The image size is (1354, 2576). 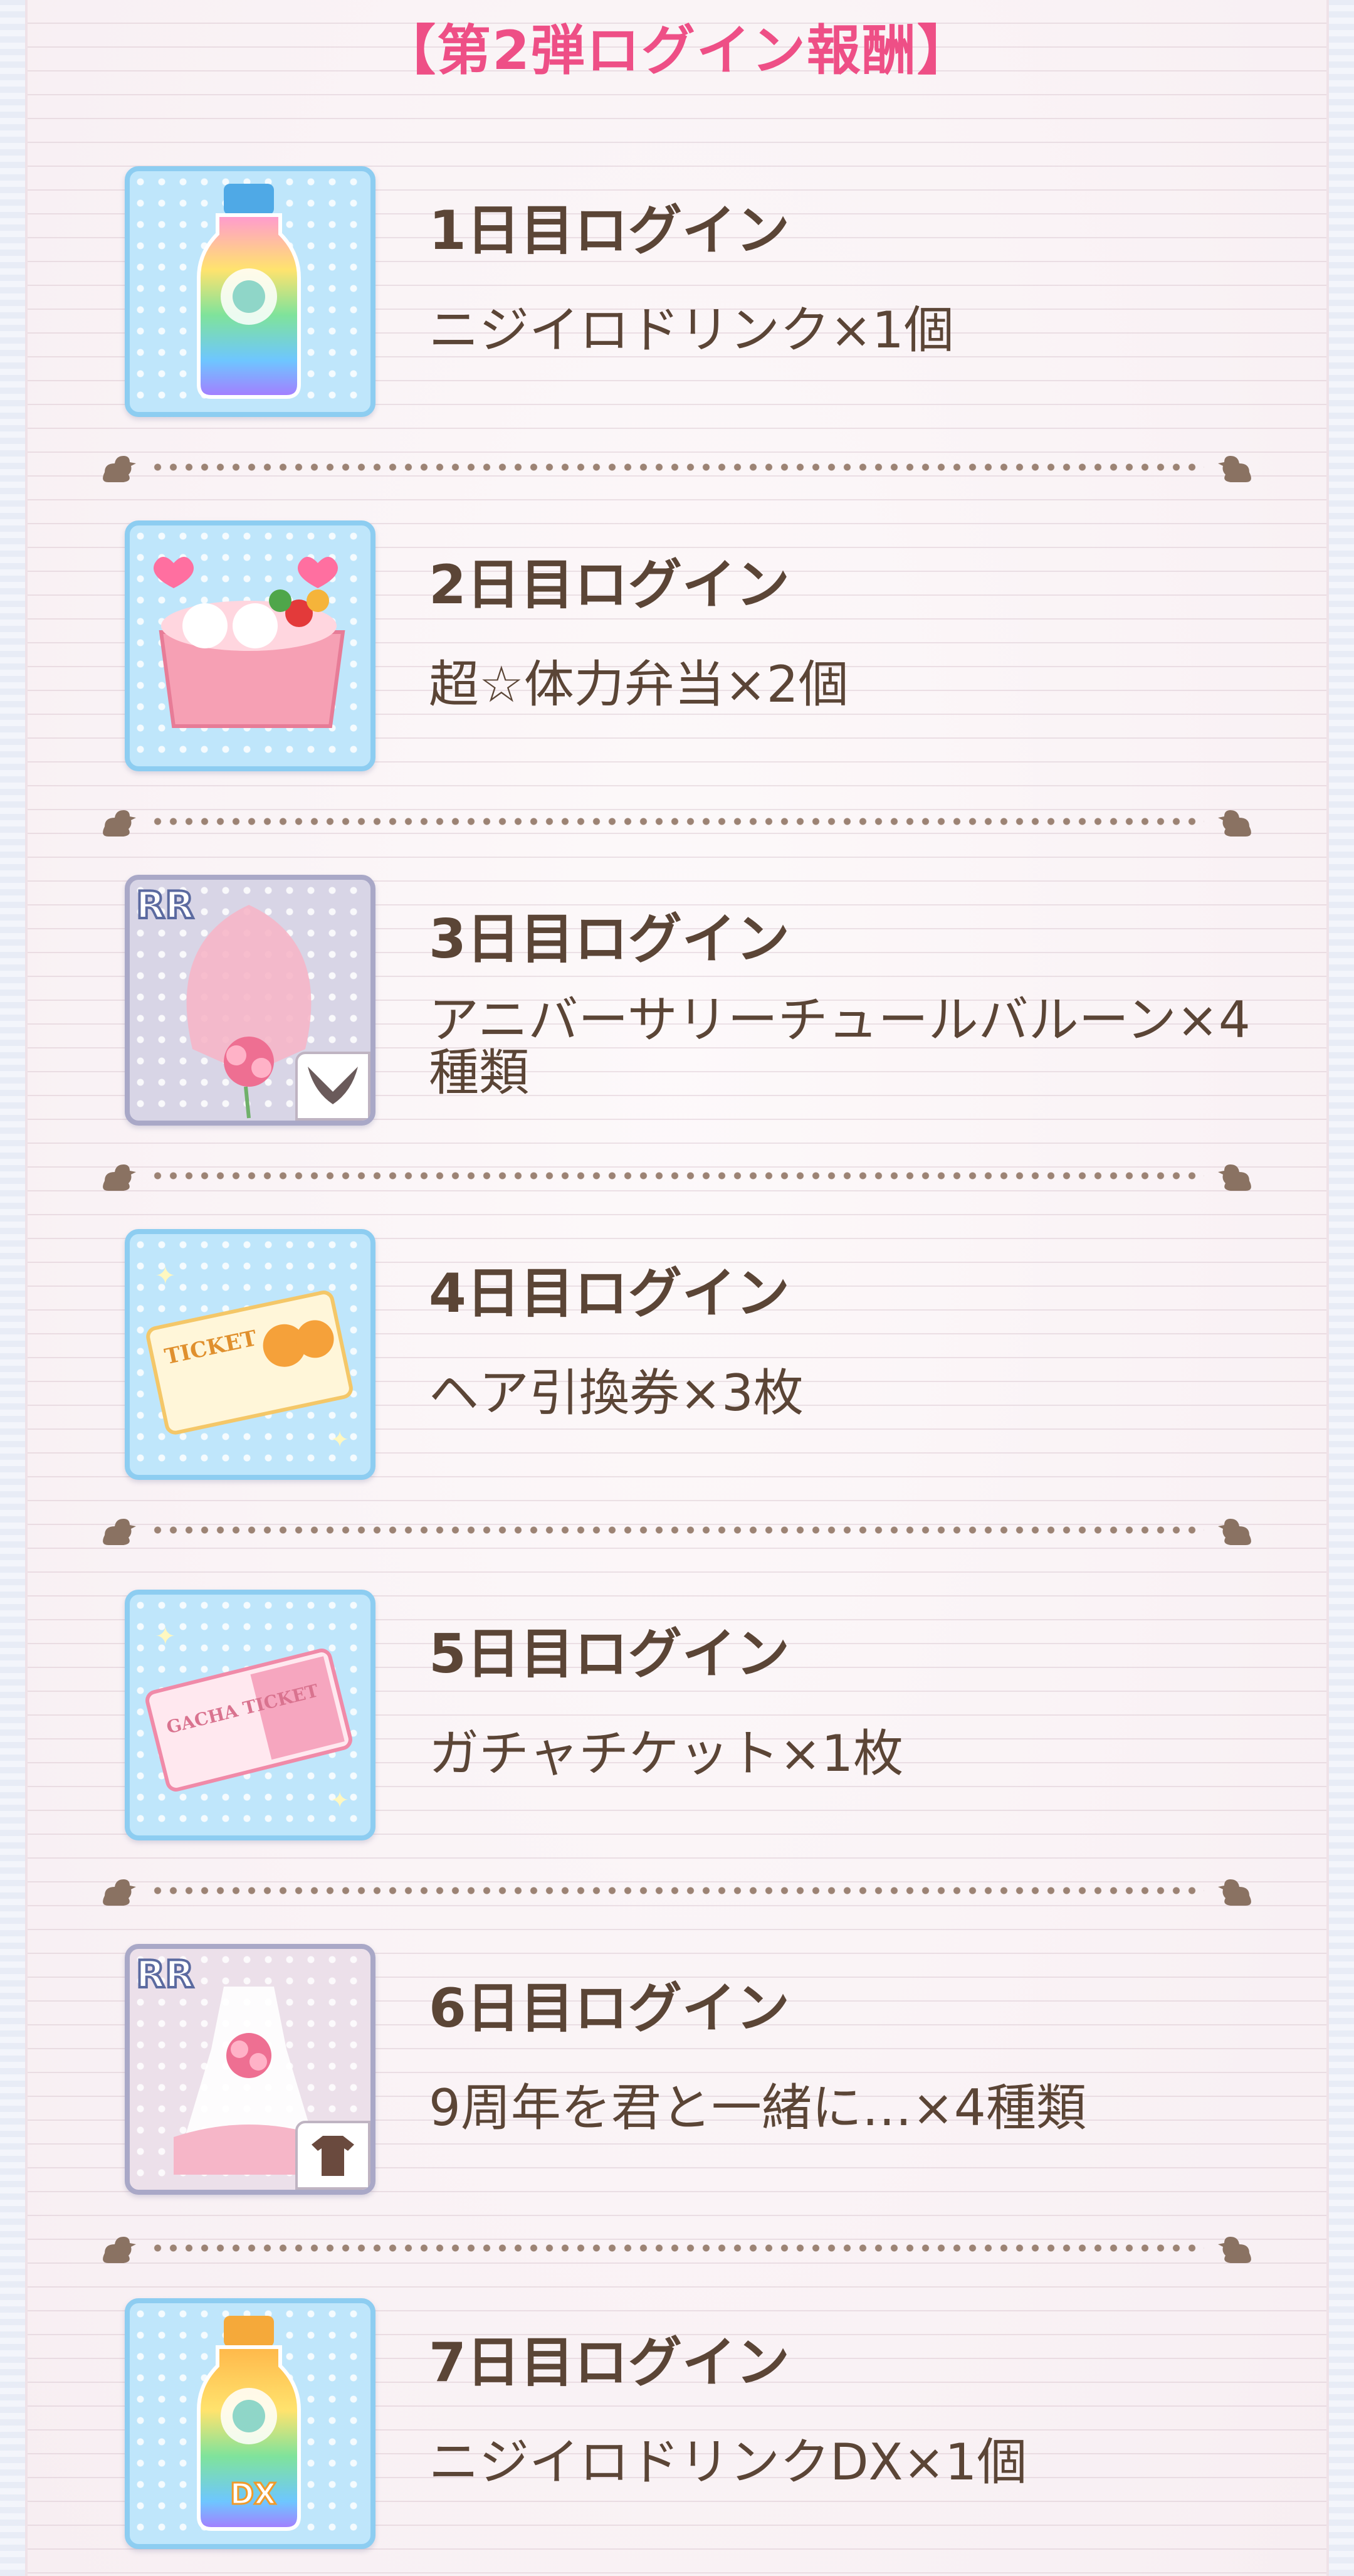 What do you see at coordinates (250, 2069) in the screenshot?
I see `anniversary-dress-icon: RR` at bounding box center [250, 2069].